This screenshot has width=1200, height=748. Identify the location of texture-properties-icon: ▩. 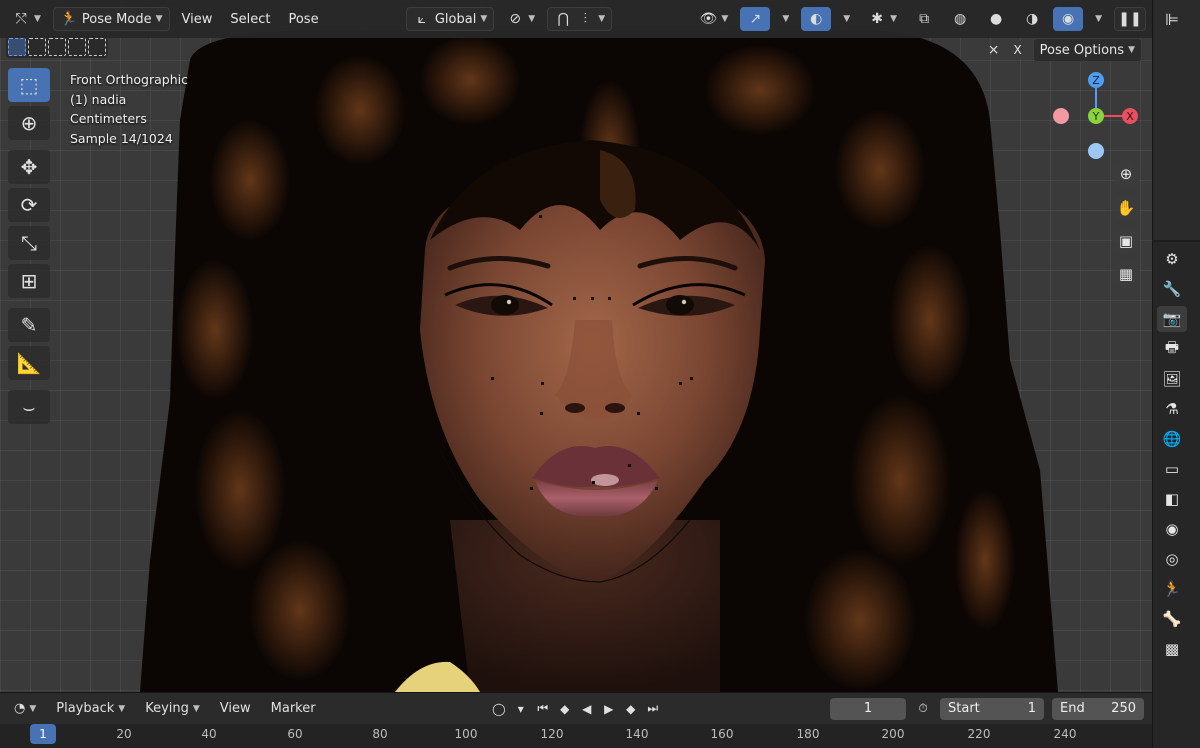
(1172, 649).